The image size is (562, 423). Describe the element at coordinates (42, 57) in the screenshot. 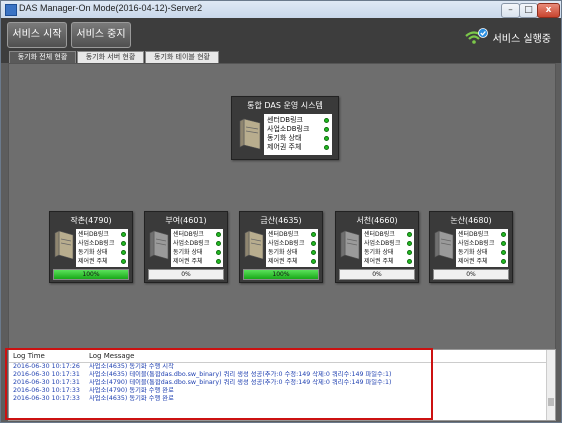

I see `tab-overall-status: 동기화 전체 현황` at that location.